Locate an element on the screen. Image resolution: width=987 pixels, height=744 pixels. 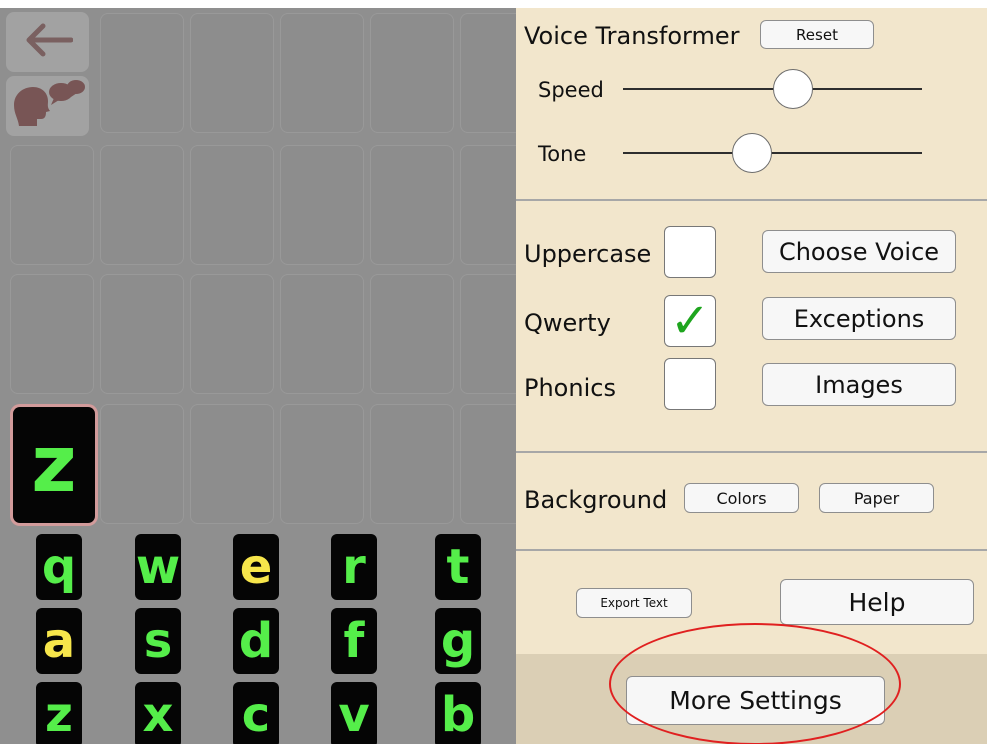
phonics-checkbox: ✓ is located at coordinates (690, 384).